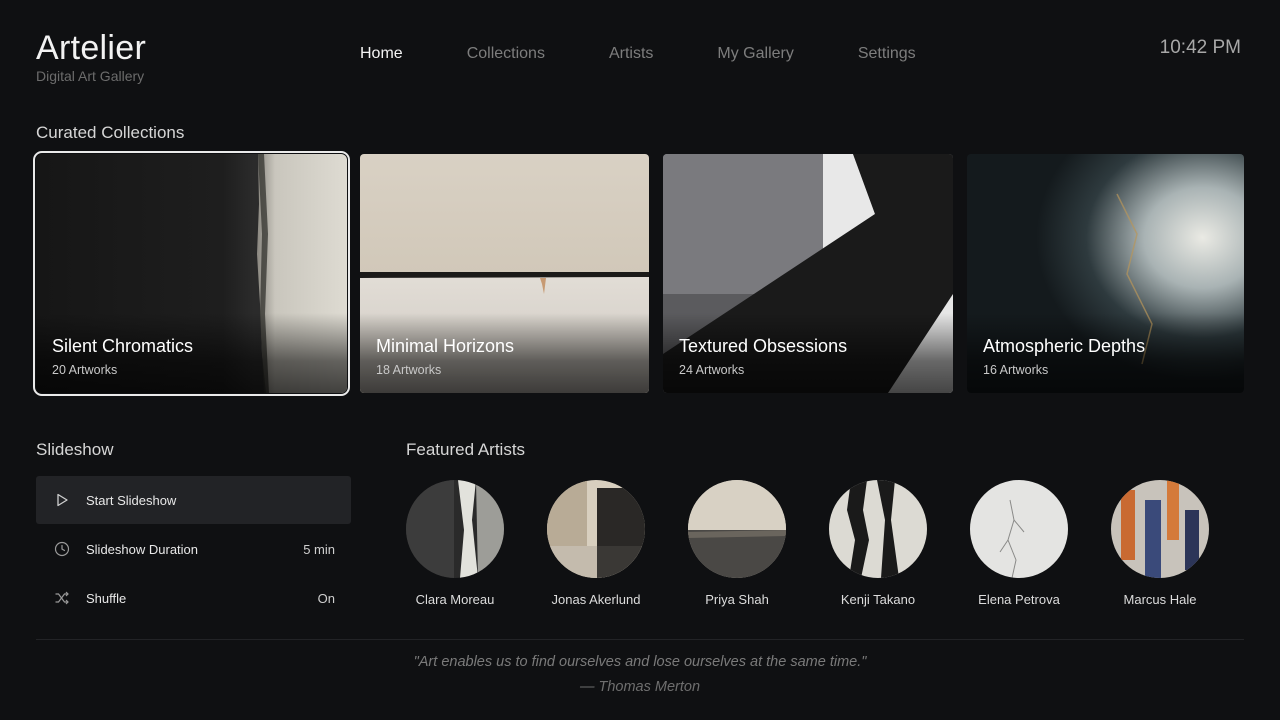 The width and height of the screenshot is (1280, 720). I want to click on artist-name: Marcus Hale, so click(1160, 599).